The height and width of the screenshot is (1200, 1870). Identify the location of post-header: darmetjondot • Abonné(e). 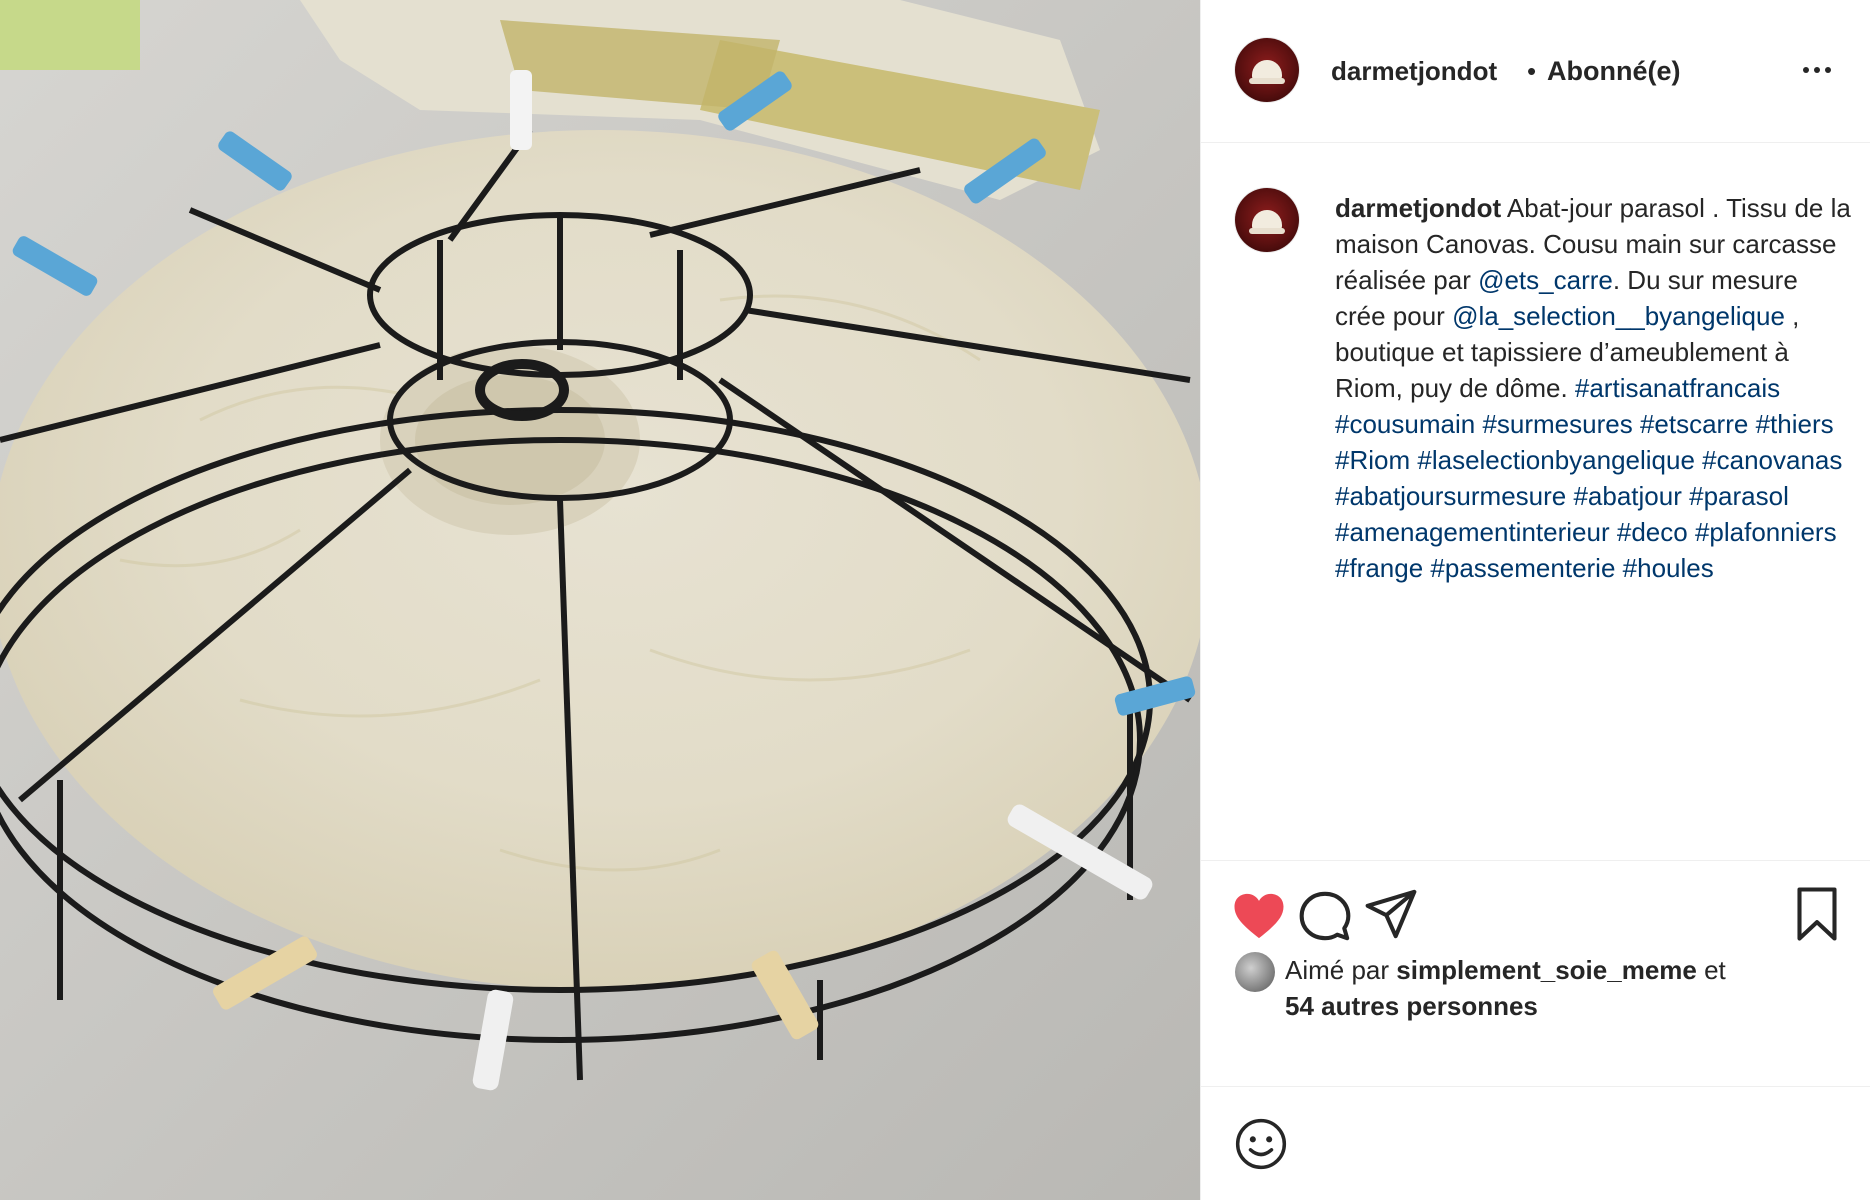
(1535, 71).